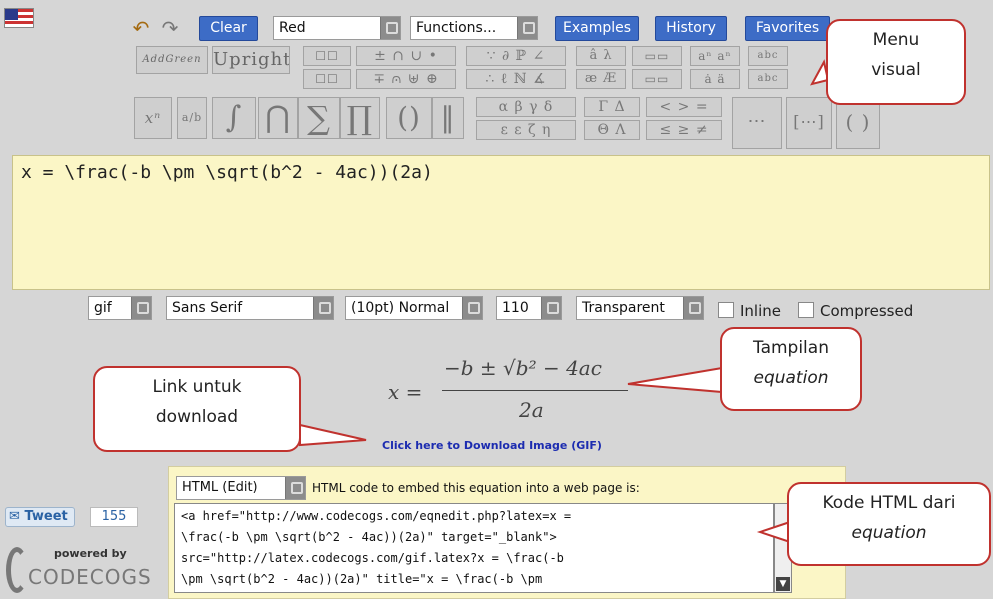  Describe the element at coordinates (234, 118) in the screenshot. I see `integral-button: ∫` at that location.